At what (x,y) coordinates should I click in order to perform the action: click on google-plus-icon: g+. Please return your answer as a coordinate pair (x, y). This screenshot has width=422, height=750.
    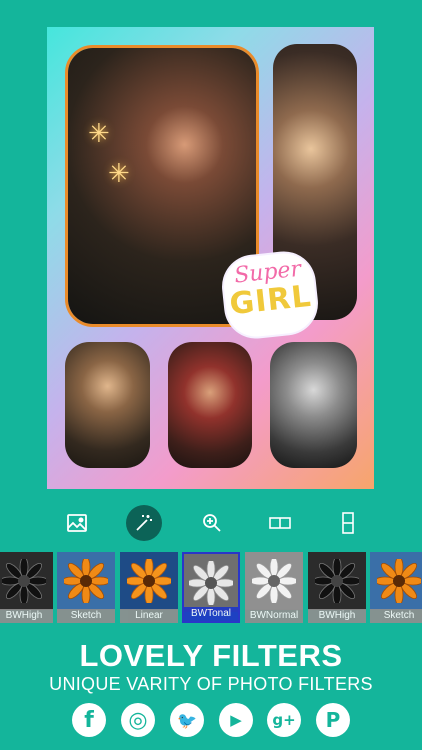
    Looking at the image, I should click on (284, 720).